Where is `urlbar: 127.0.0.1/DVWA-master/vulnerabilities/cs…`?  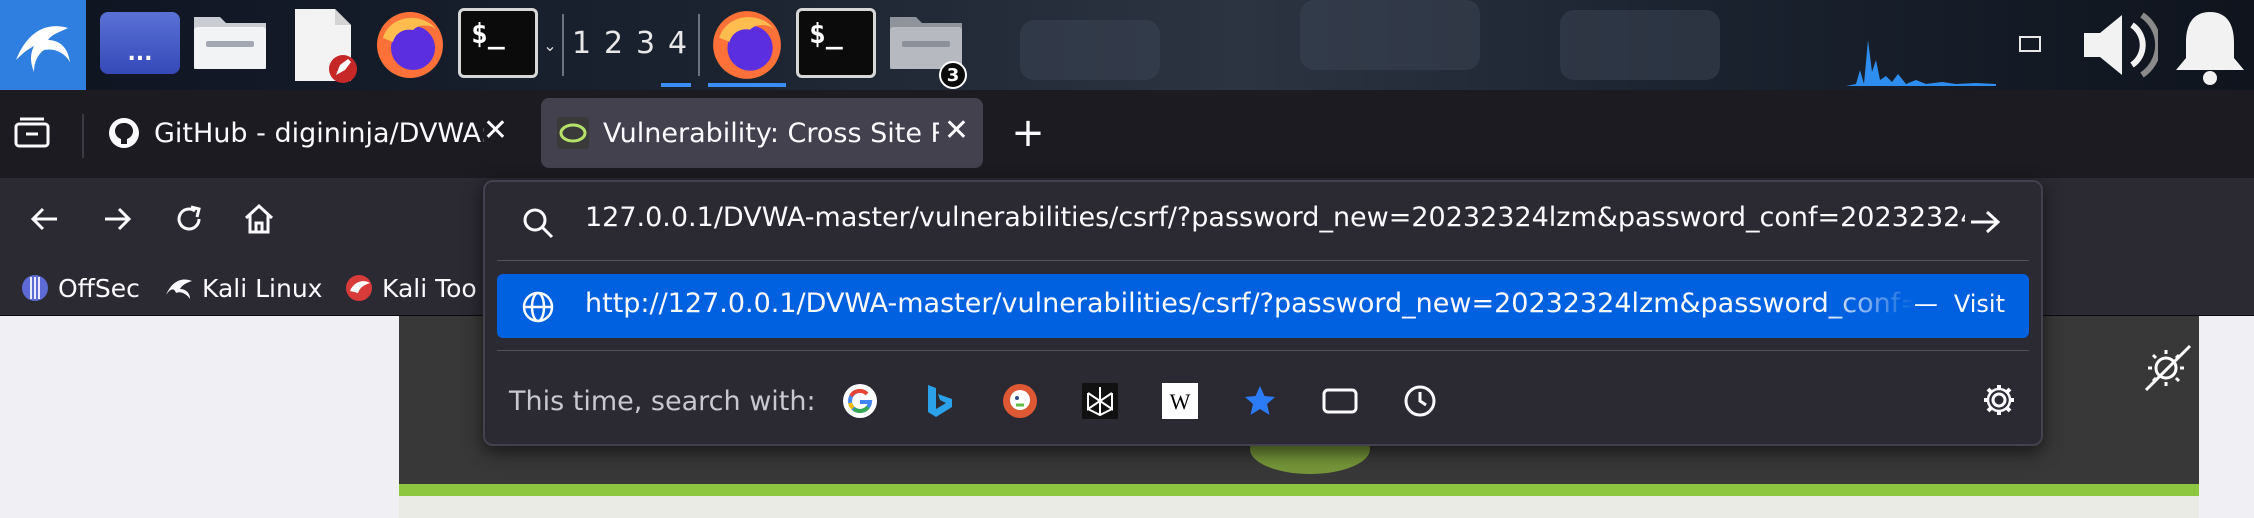
urlbar: 127.0.0.1/DVWA-master/vulnerabilities/cs… is located at coordinates (1263, 221).